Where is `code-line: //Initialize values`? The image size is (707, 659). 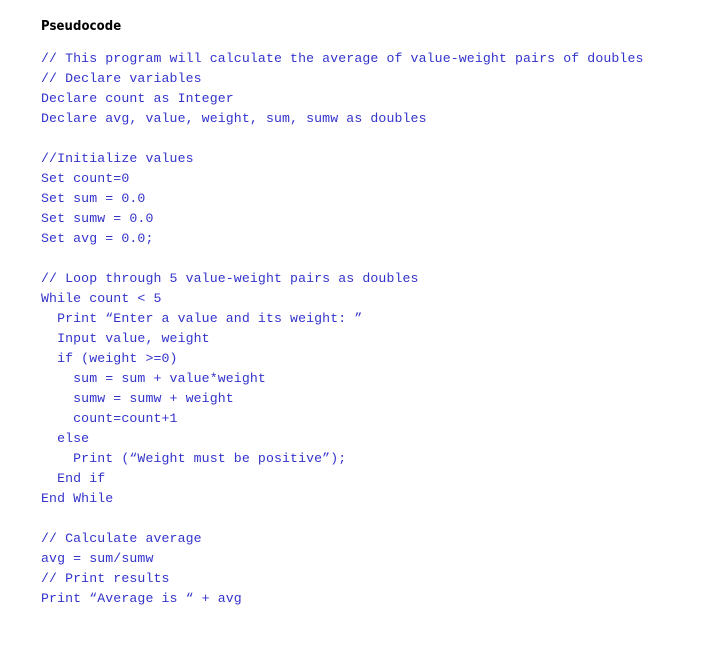
code-line: //Initialize values is located at coordinates (117, 158).